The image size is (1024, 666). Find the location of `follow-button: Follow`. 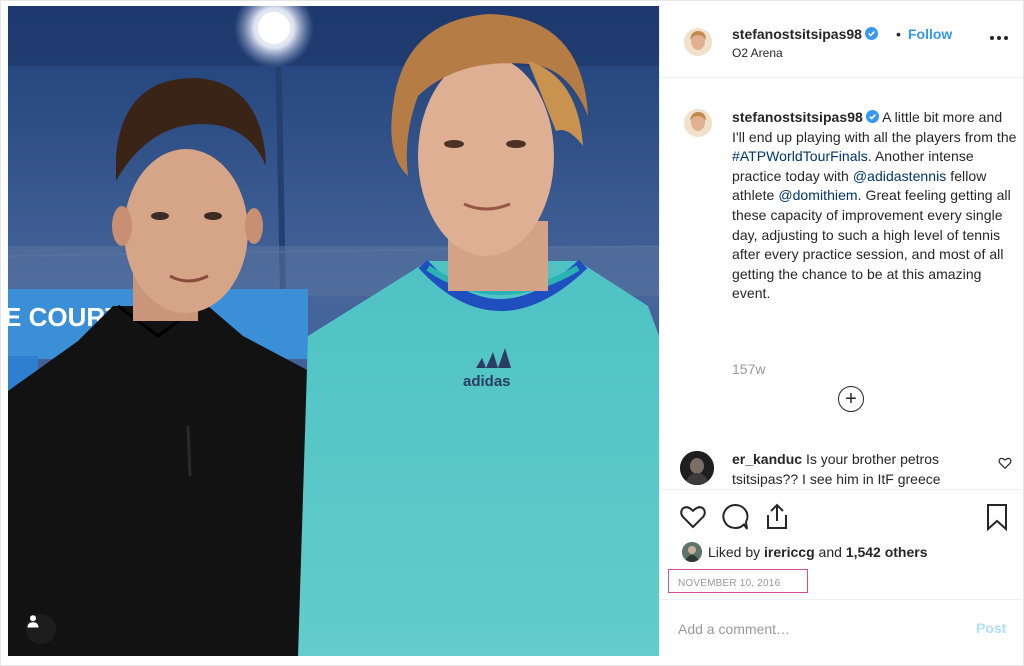

follow-button: Follow is located at coordinates (930, 34).